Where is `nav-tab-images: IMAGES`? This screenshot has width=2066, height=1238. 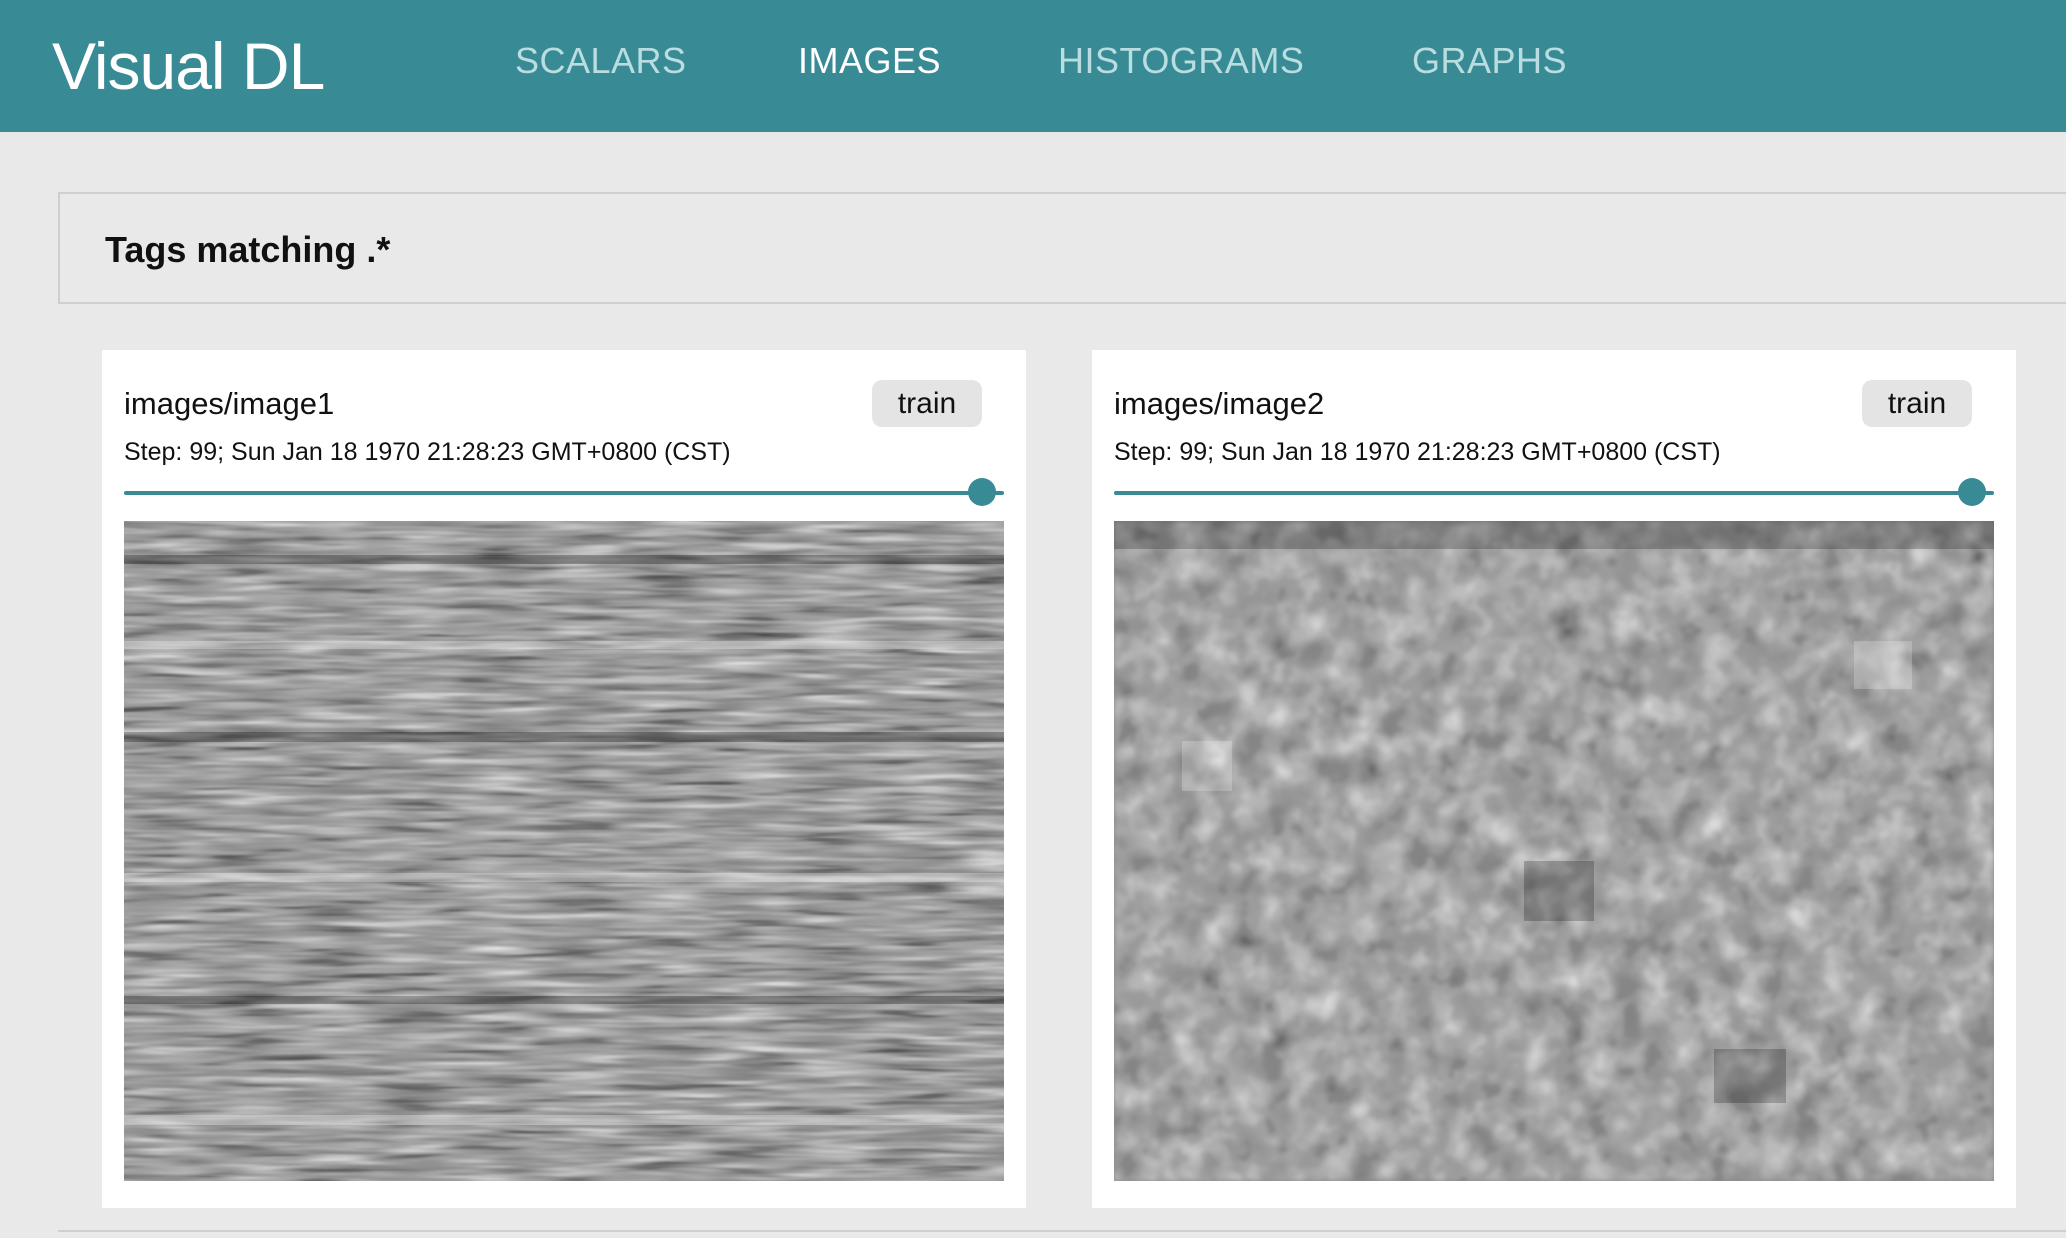
nav-tab-images: IMAGES is located at coordinates (869, 61).